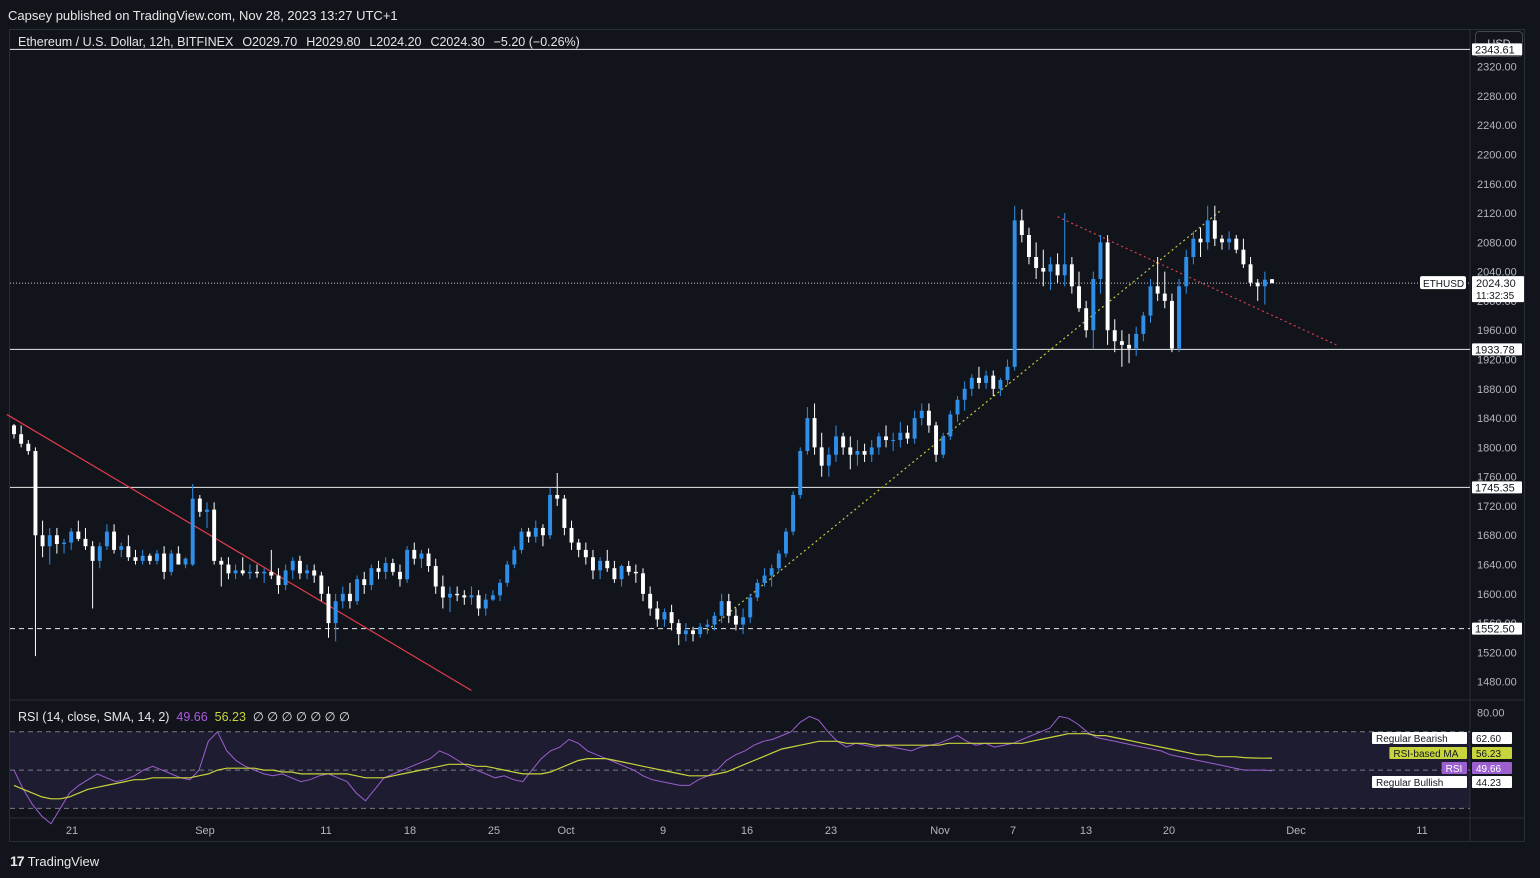 The width and height of the screenshot is (1540, 878). Describe the element at coordinates (1488, 769) in the screenshot. I see `rsi-value-label: 49.66` at that location.